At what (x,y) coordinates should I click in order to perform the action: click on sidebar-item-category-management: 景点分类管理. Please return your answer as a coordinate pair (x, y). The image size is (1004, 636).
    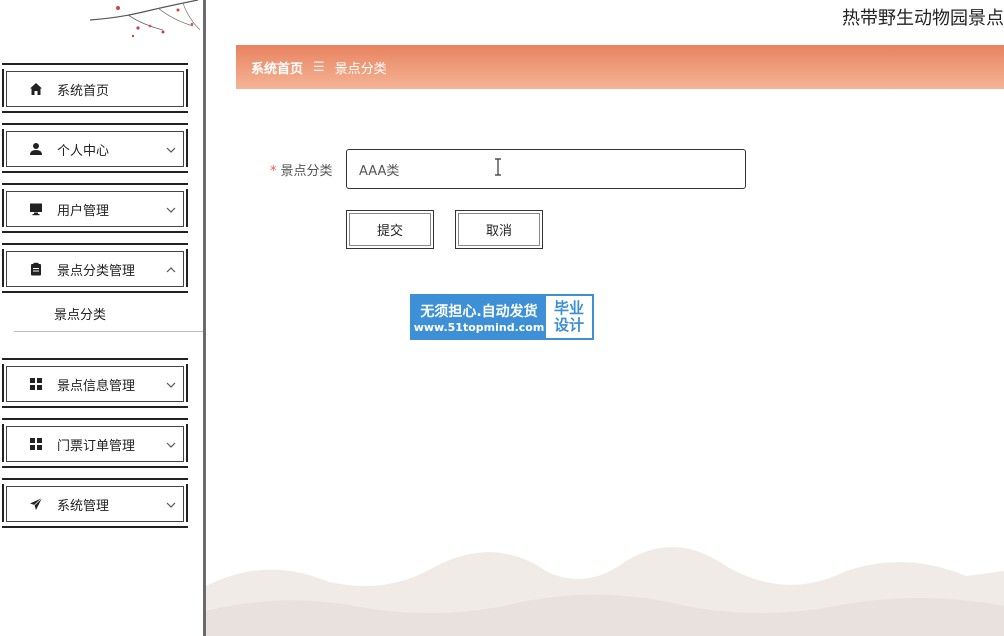
    Looking at the image, I should click on (95, 268).